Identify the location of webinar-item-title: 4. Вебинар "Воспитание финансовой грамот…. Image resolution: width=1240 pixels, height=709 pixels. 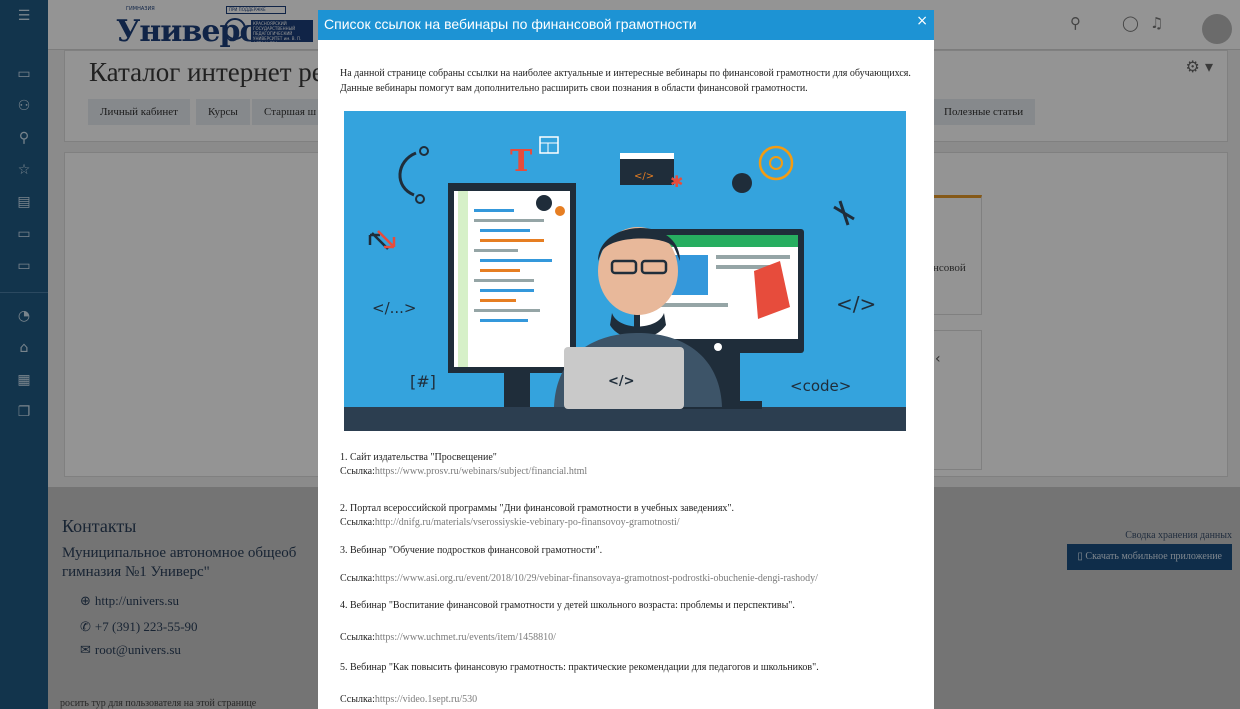
(567, 605).